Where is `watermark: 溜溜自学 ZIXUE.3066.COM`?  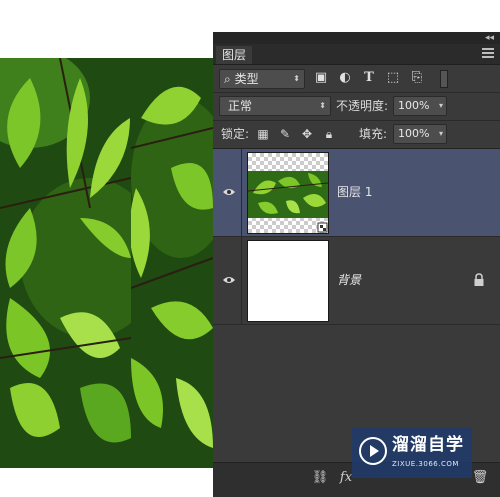
watermark: 溜溜自学 ZIXUE.3066.COM is located at coordinates (412, 453).